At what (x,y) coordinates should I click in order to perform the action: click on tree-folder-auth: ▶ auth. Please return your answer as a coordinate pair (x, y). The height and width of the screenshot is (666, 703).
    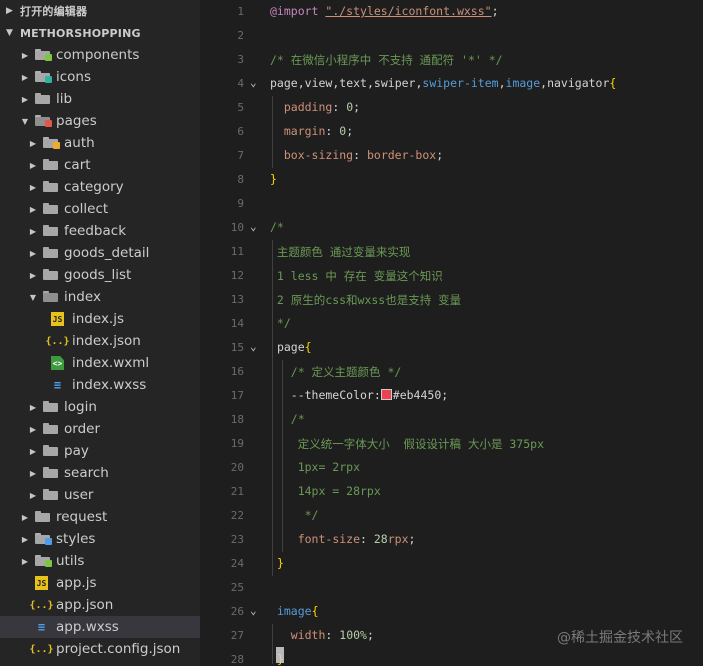
    Looking at the image, I should click on (100, 143).